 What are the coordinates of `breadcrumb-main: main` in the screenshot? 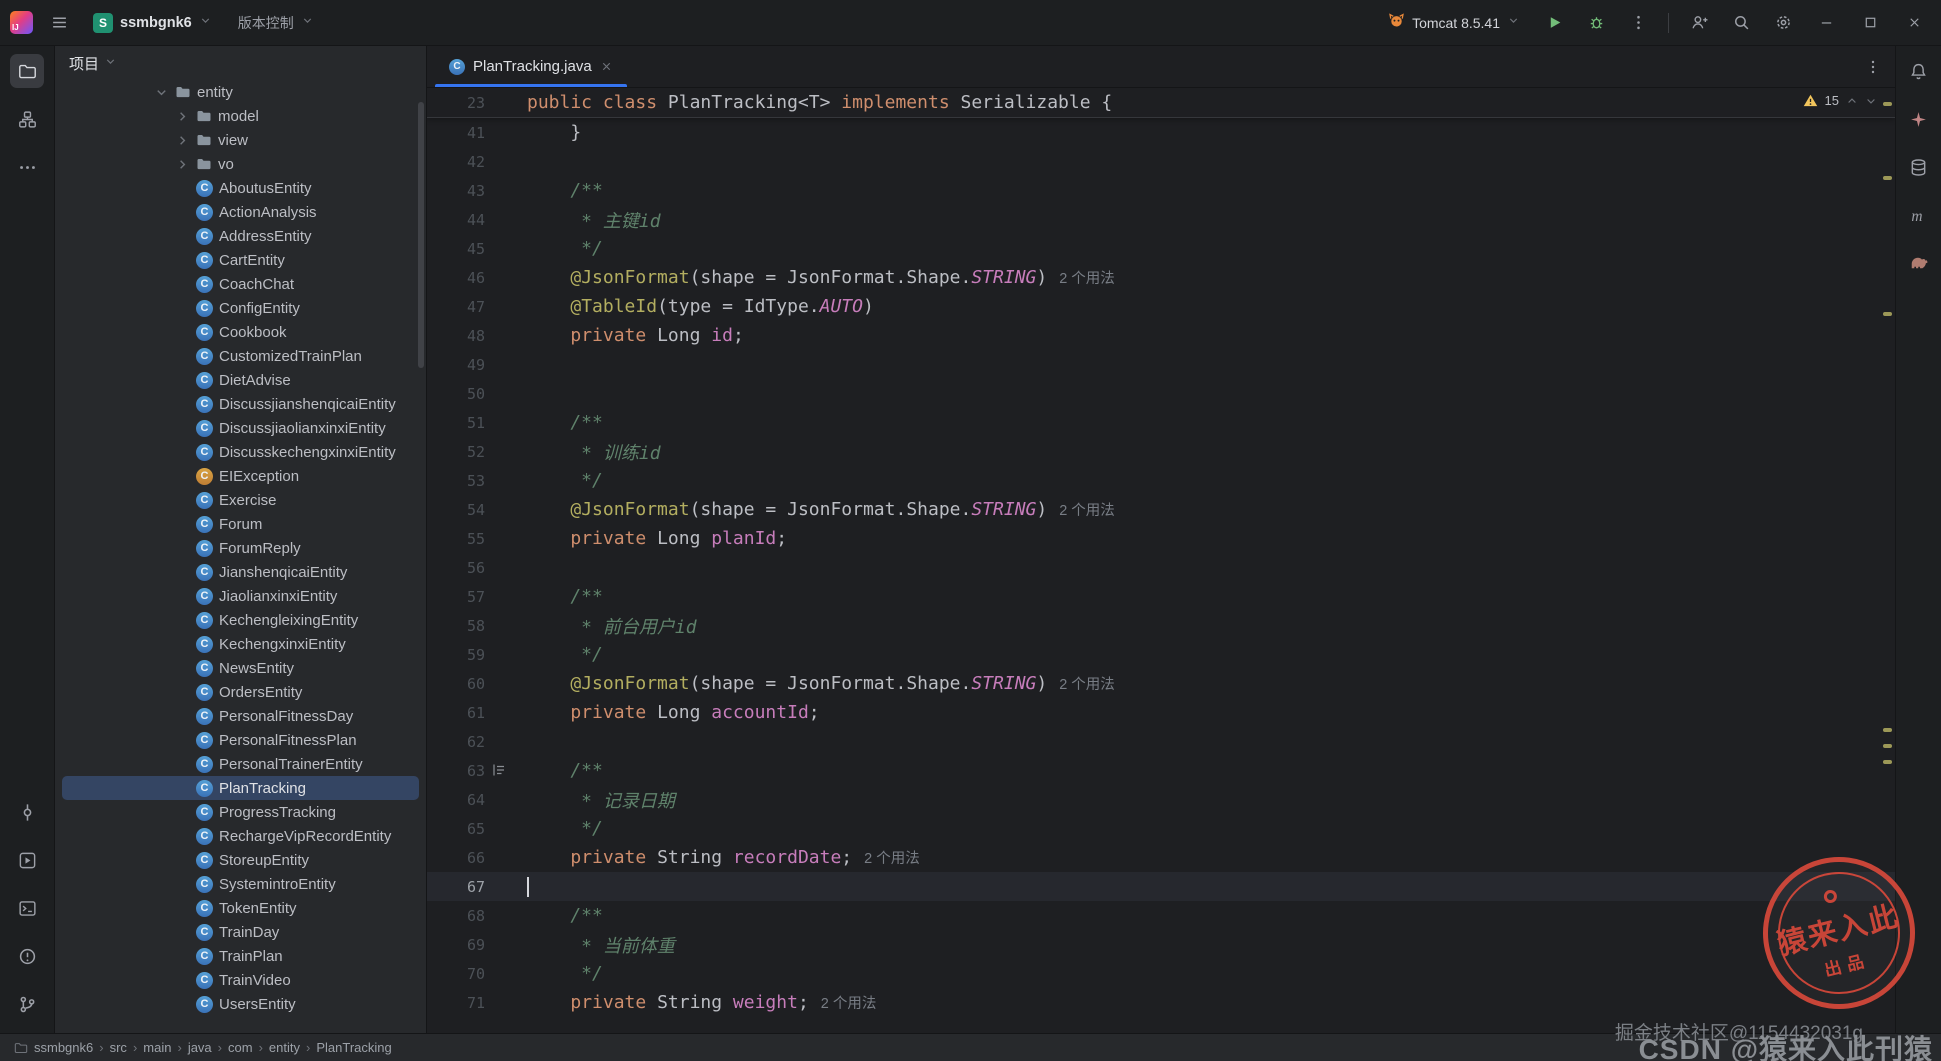 It's located at (157, 1047).